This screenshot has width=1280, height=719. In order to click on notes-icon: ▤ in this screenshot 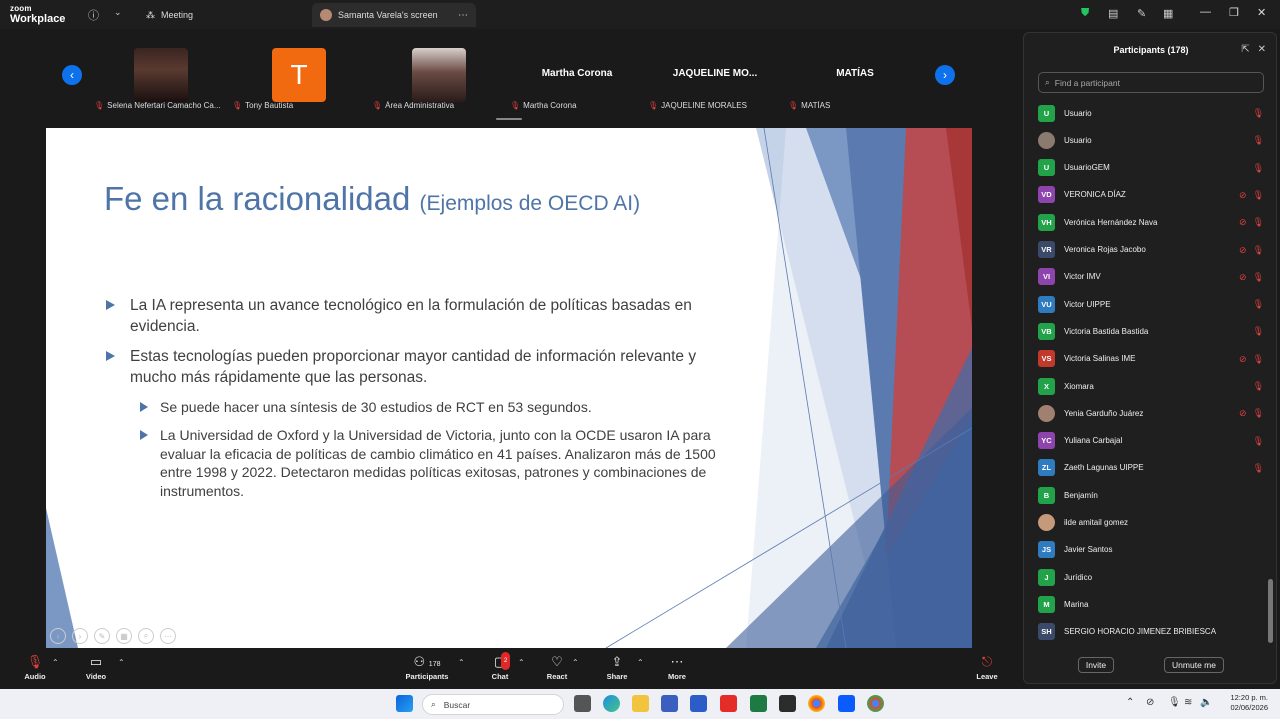, I will do `click(1113, 13)`.